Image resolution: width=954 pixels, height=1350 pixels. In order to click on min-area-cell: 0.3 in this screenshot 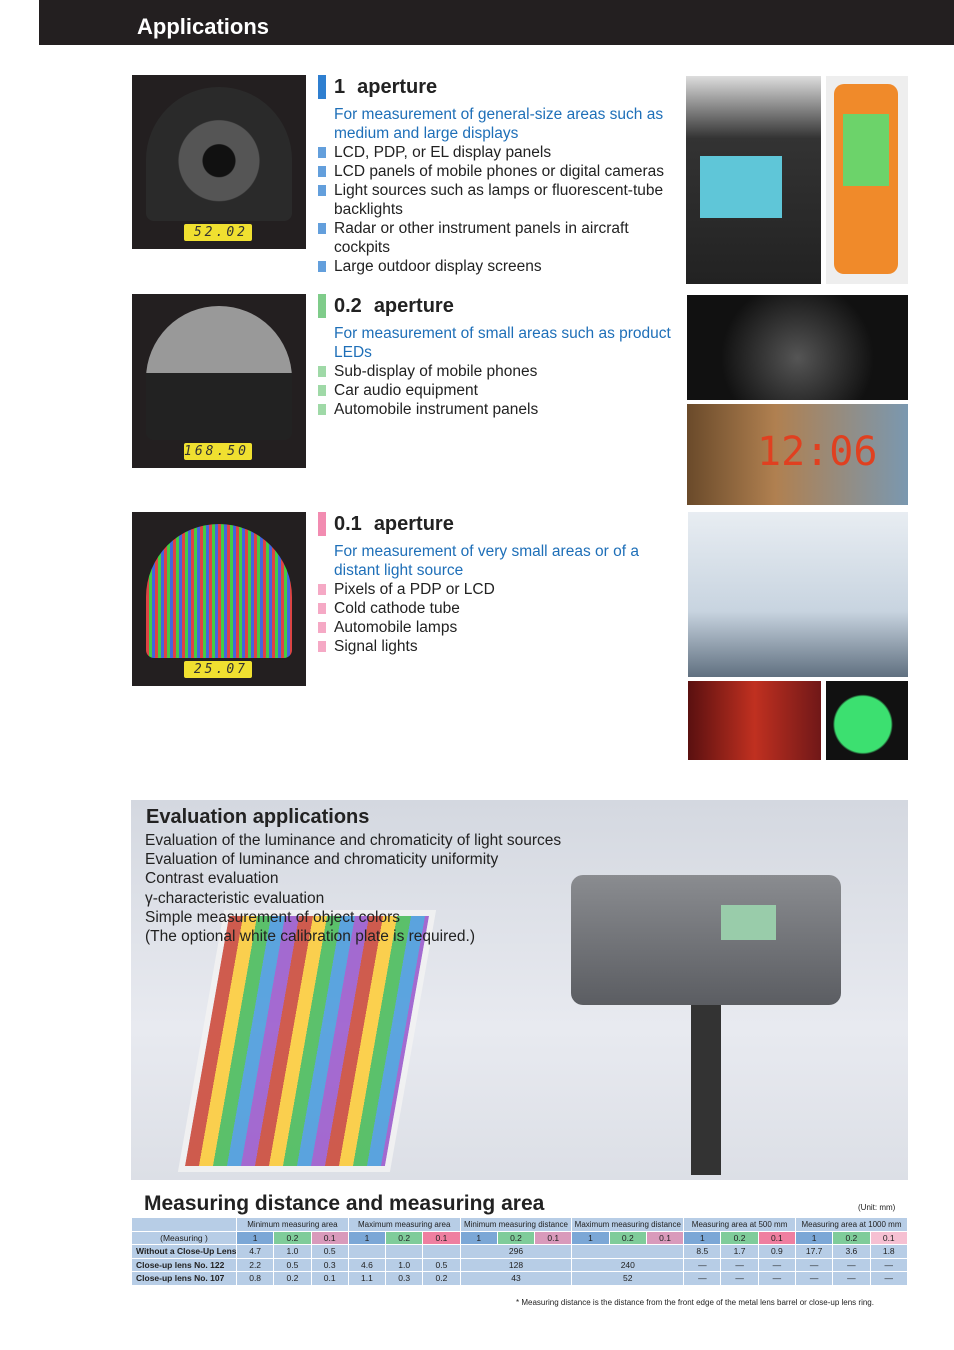, I will do `click(329, 1264)`.